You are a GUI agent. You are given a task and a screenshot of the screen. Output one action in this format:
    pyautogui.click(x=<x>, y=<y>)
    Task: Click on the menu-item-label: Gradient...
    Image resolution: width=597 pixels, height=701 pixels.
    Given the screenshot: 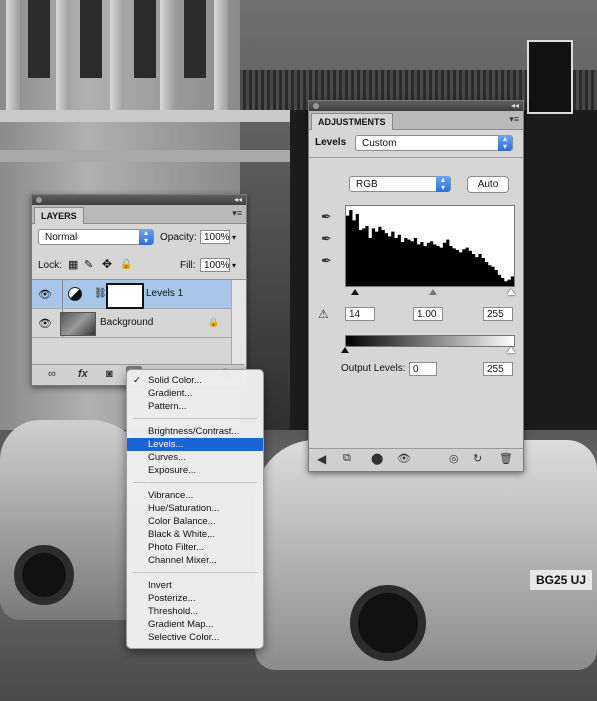 What is the action you would take?
    pyautogui.click(x=170, y=393)
    